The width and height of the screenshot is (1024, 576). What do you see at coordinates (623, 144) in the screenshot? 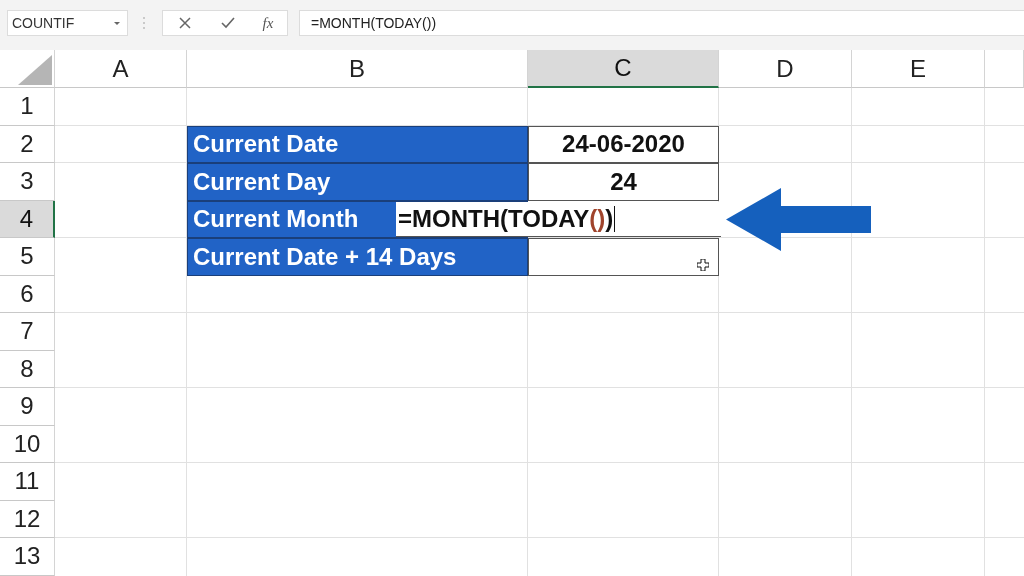
I see `table-cell: 24-06-2020` at bounding box center [623, 144].